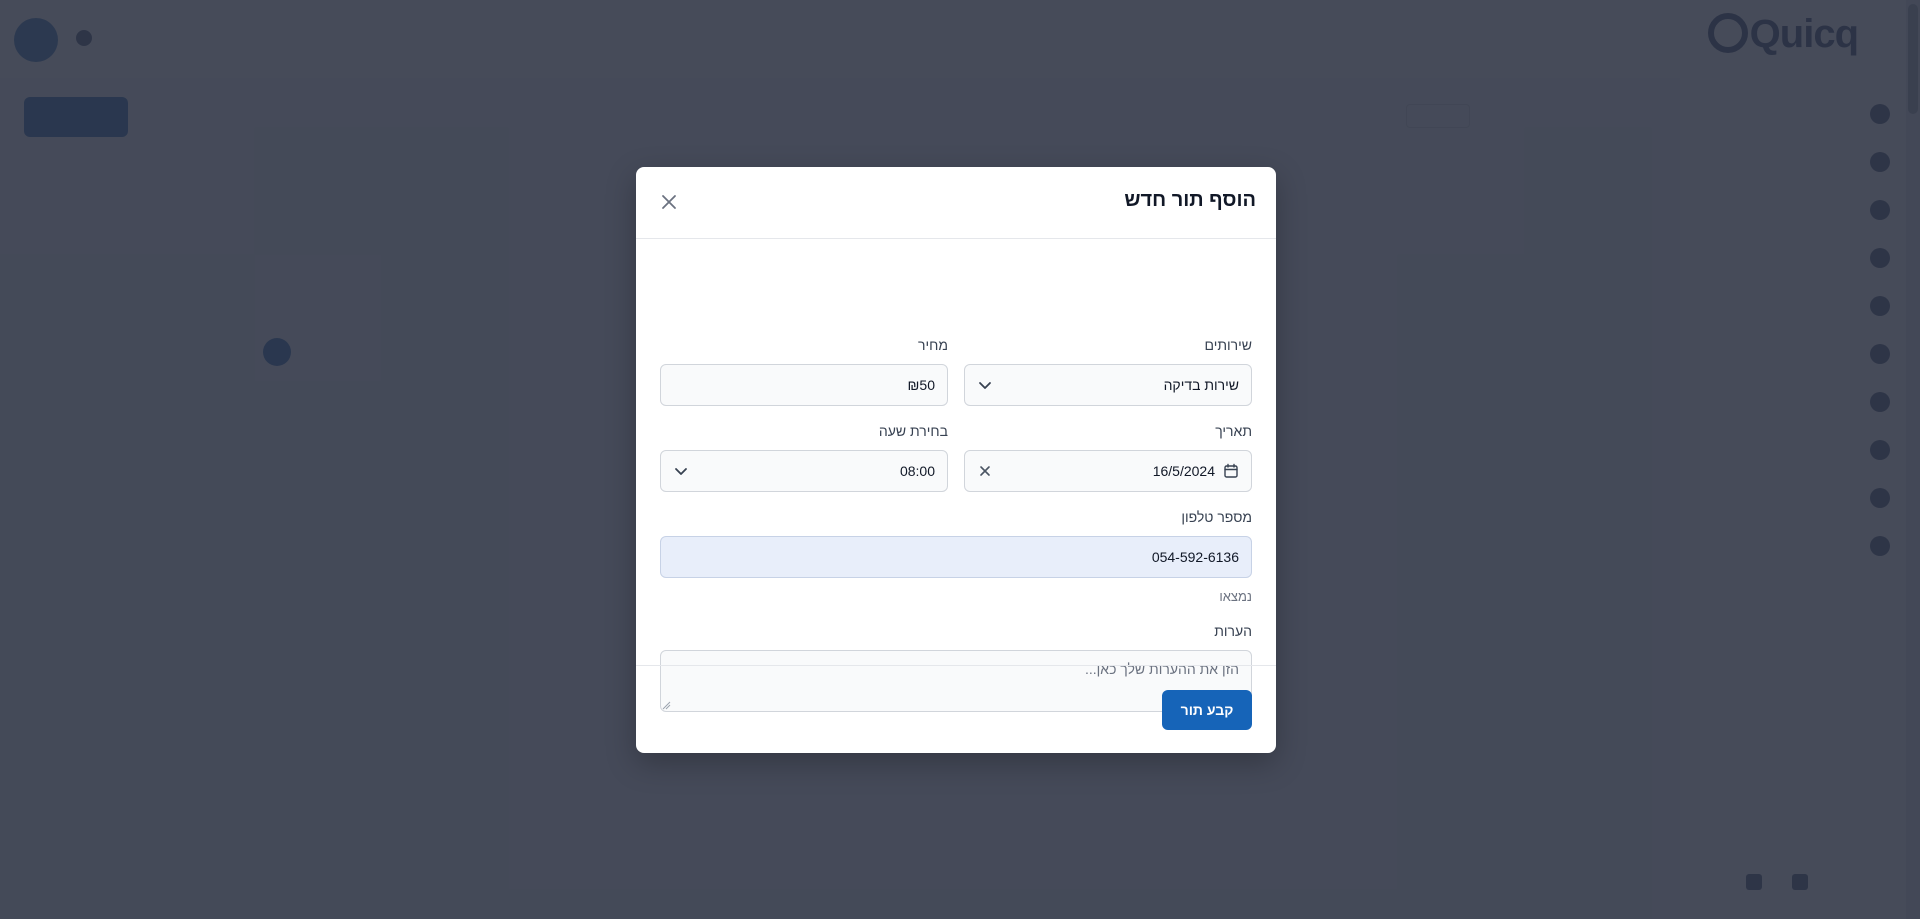  Describe the element at coordinates (1190, 200) in the screenshot. I see `modal-title: הוסף תור חדש` at that location.